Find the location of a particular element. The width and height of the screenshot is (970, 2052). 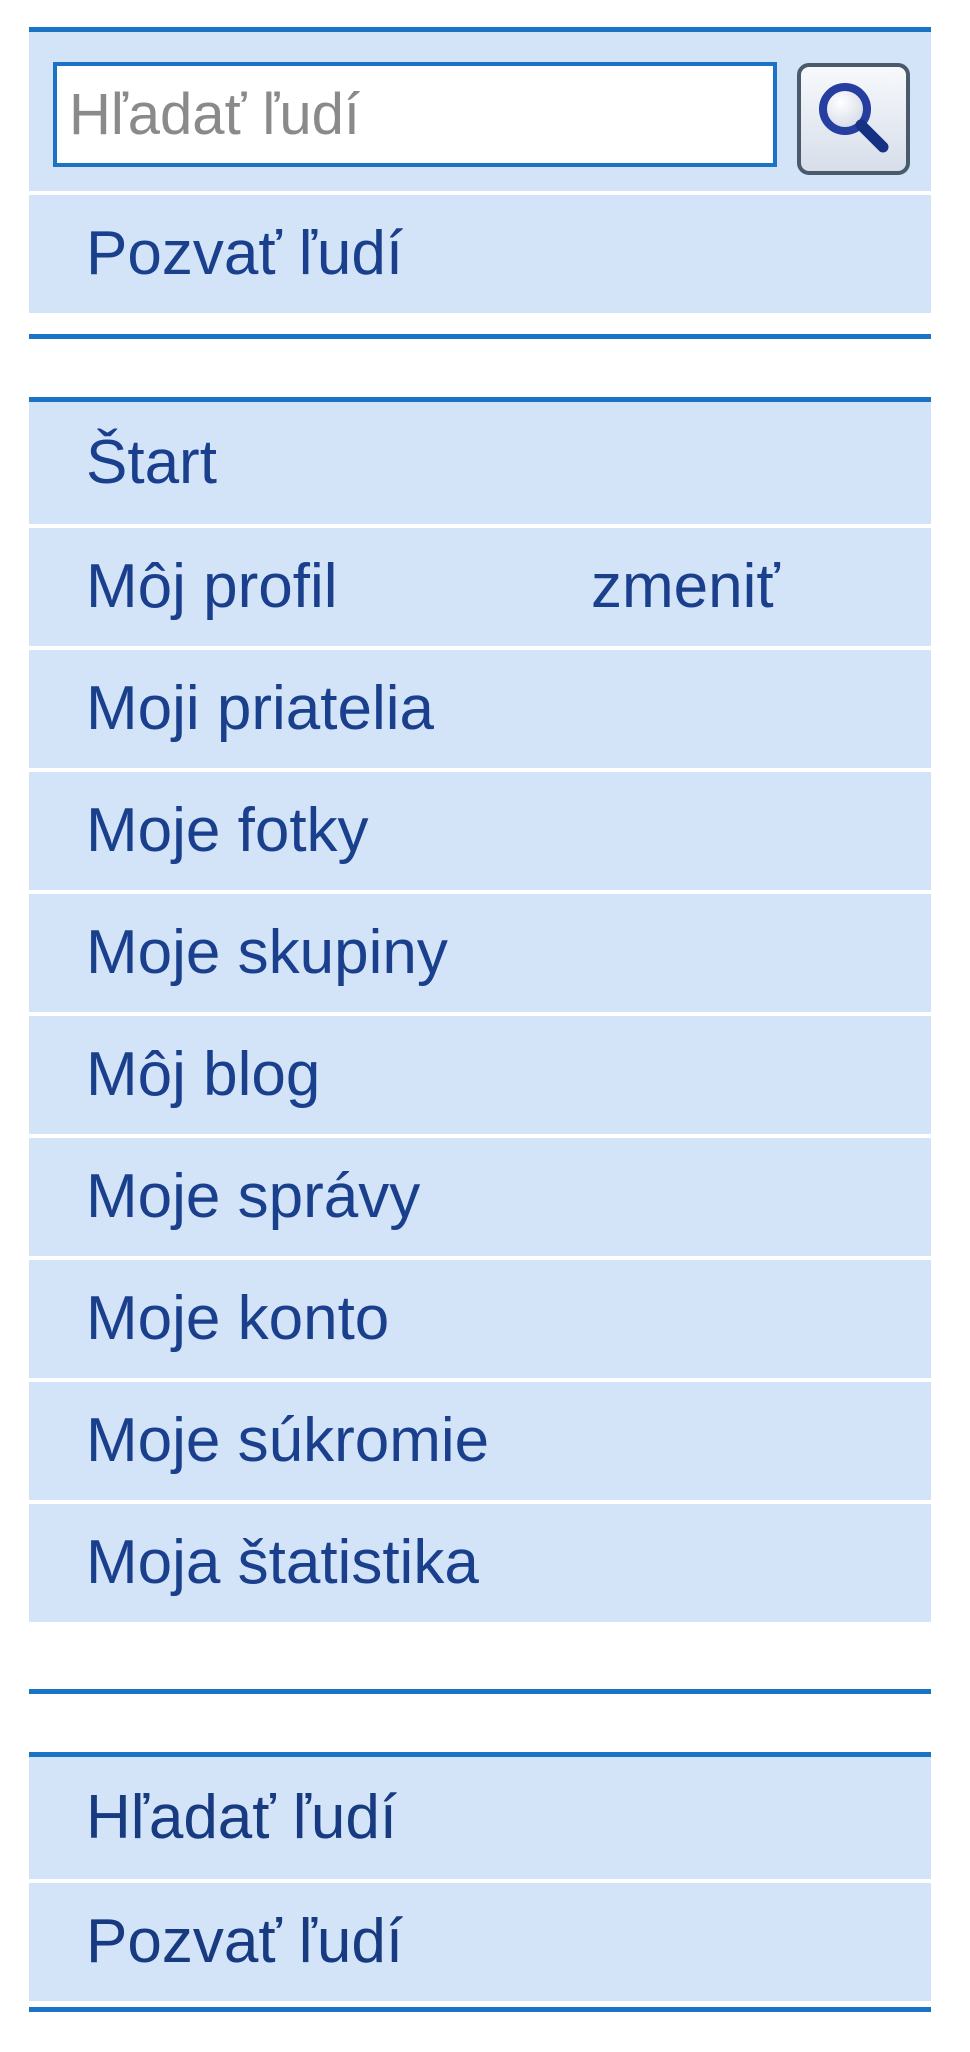

invite-people-row: Pozvať ľudí is located at coordinates (480, 252).